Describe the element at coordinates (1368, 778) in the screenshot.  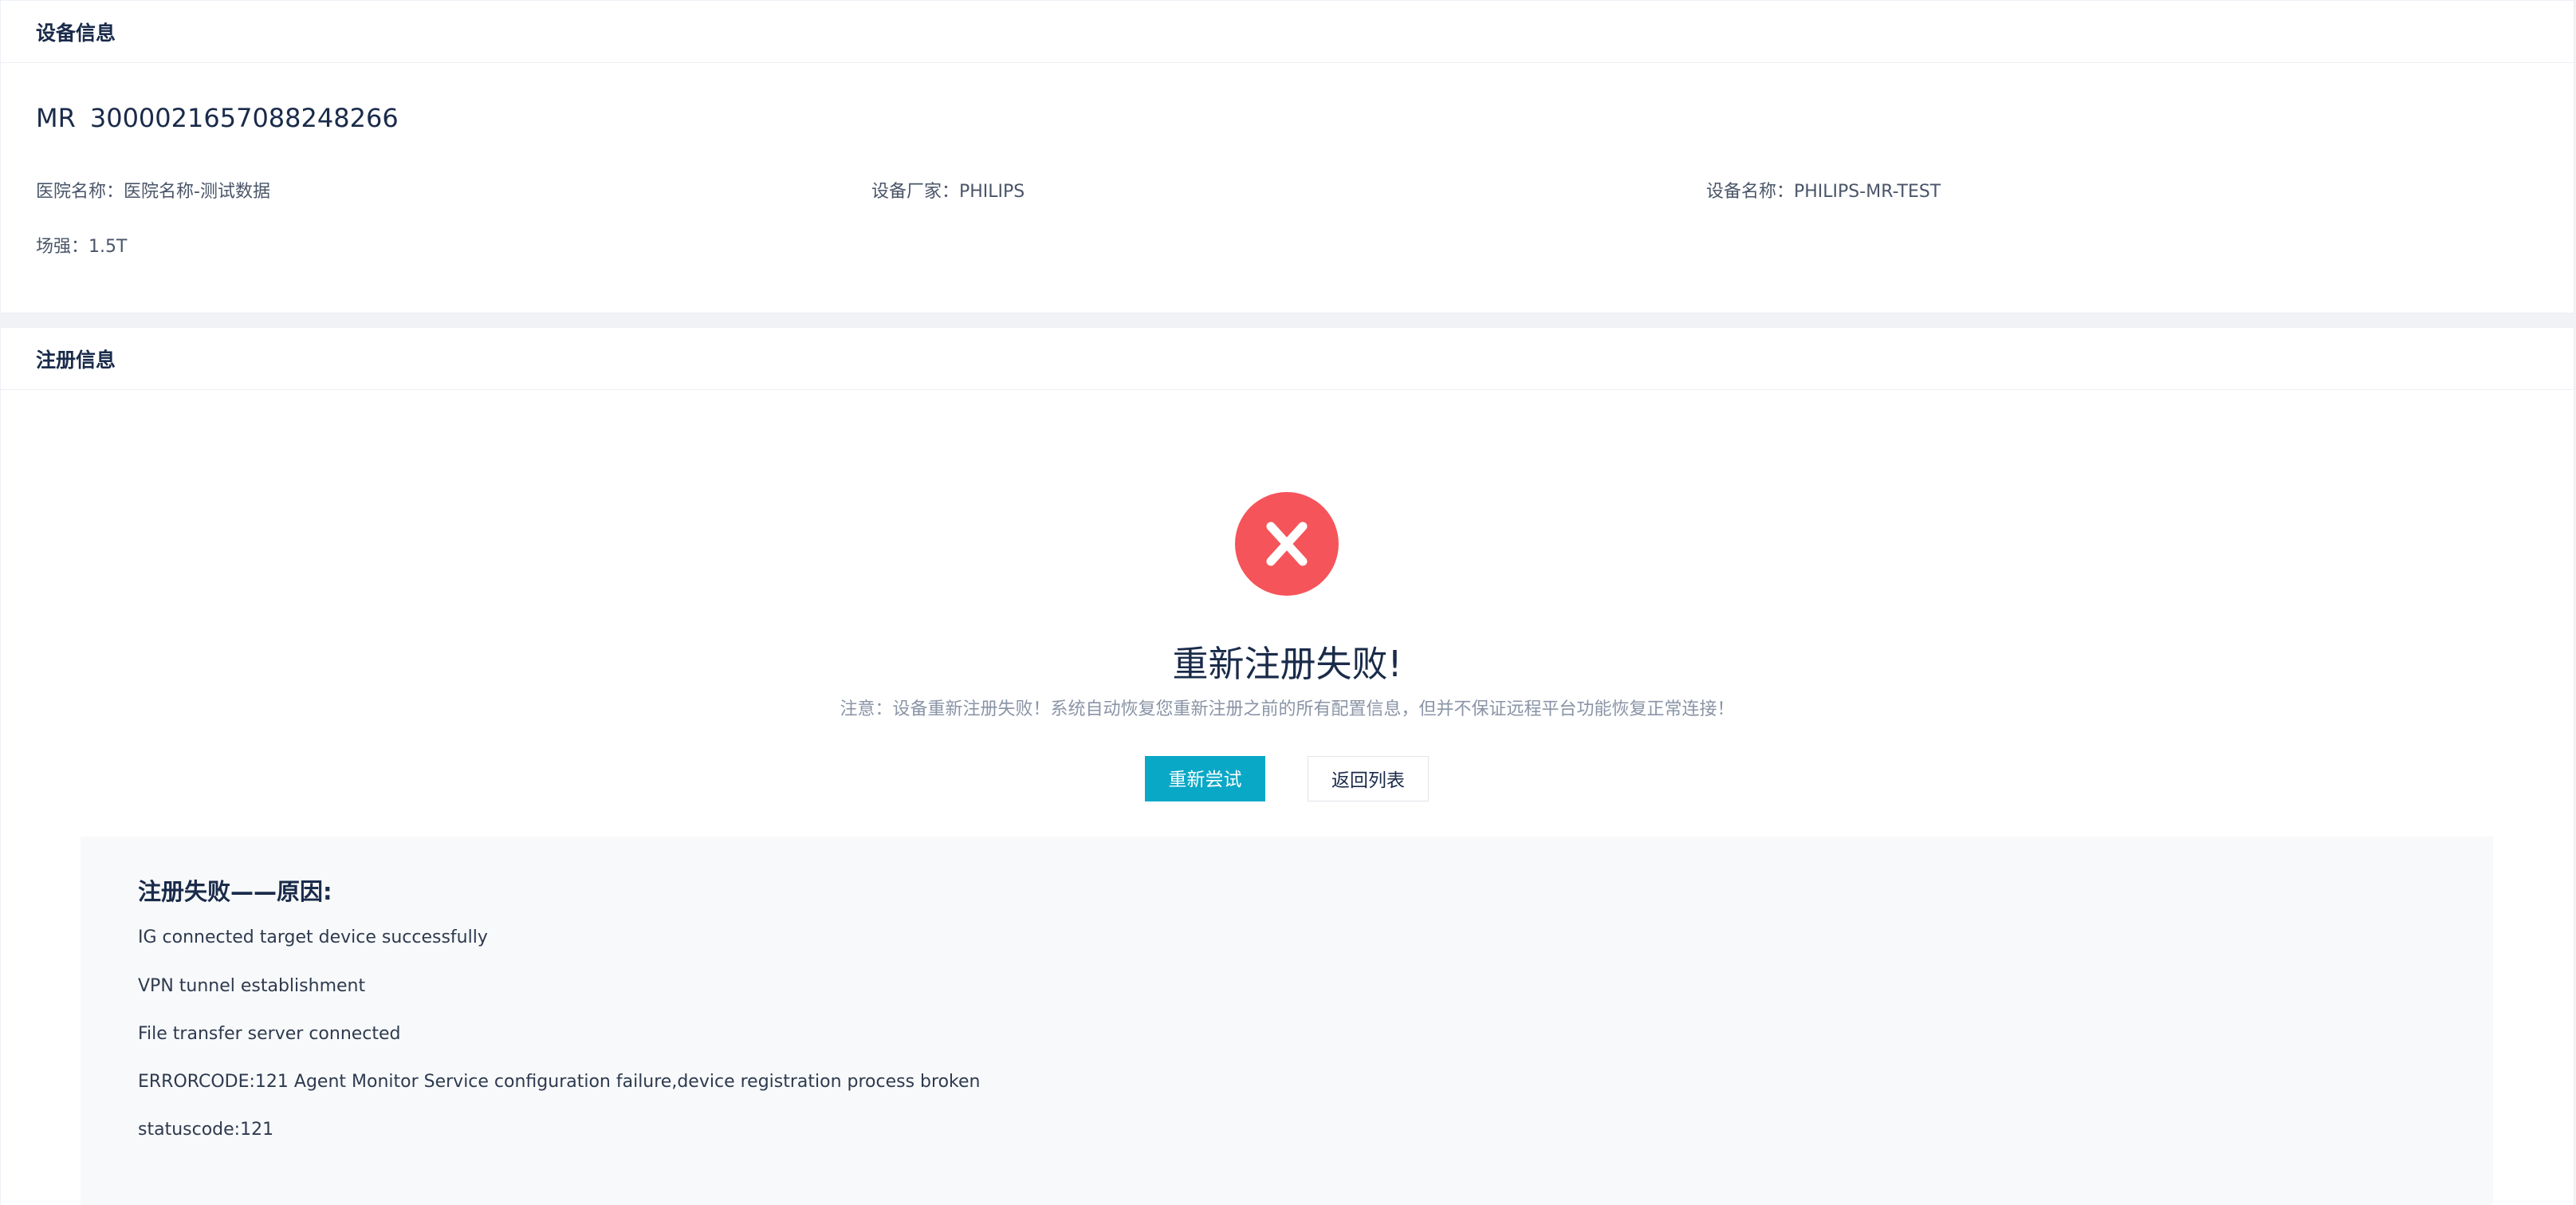
I see `back-to-list-button: 返回列表` at that location.